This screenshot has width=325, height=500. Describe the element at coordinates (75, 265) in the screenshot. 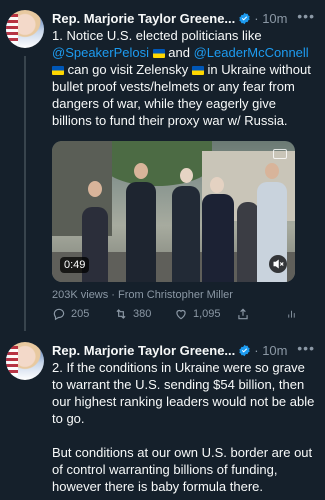

I see `video-duration: 0:49` at that location.